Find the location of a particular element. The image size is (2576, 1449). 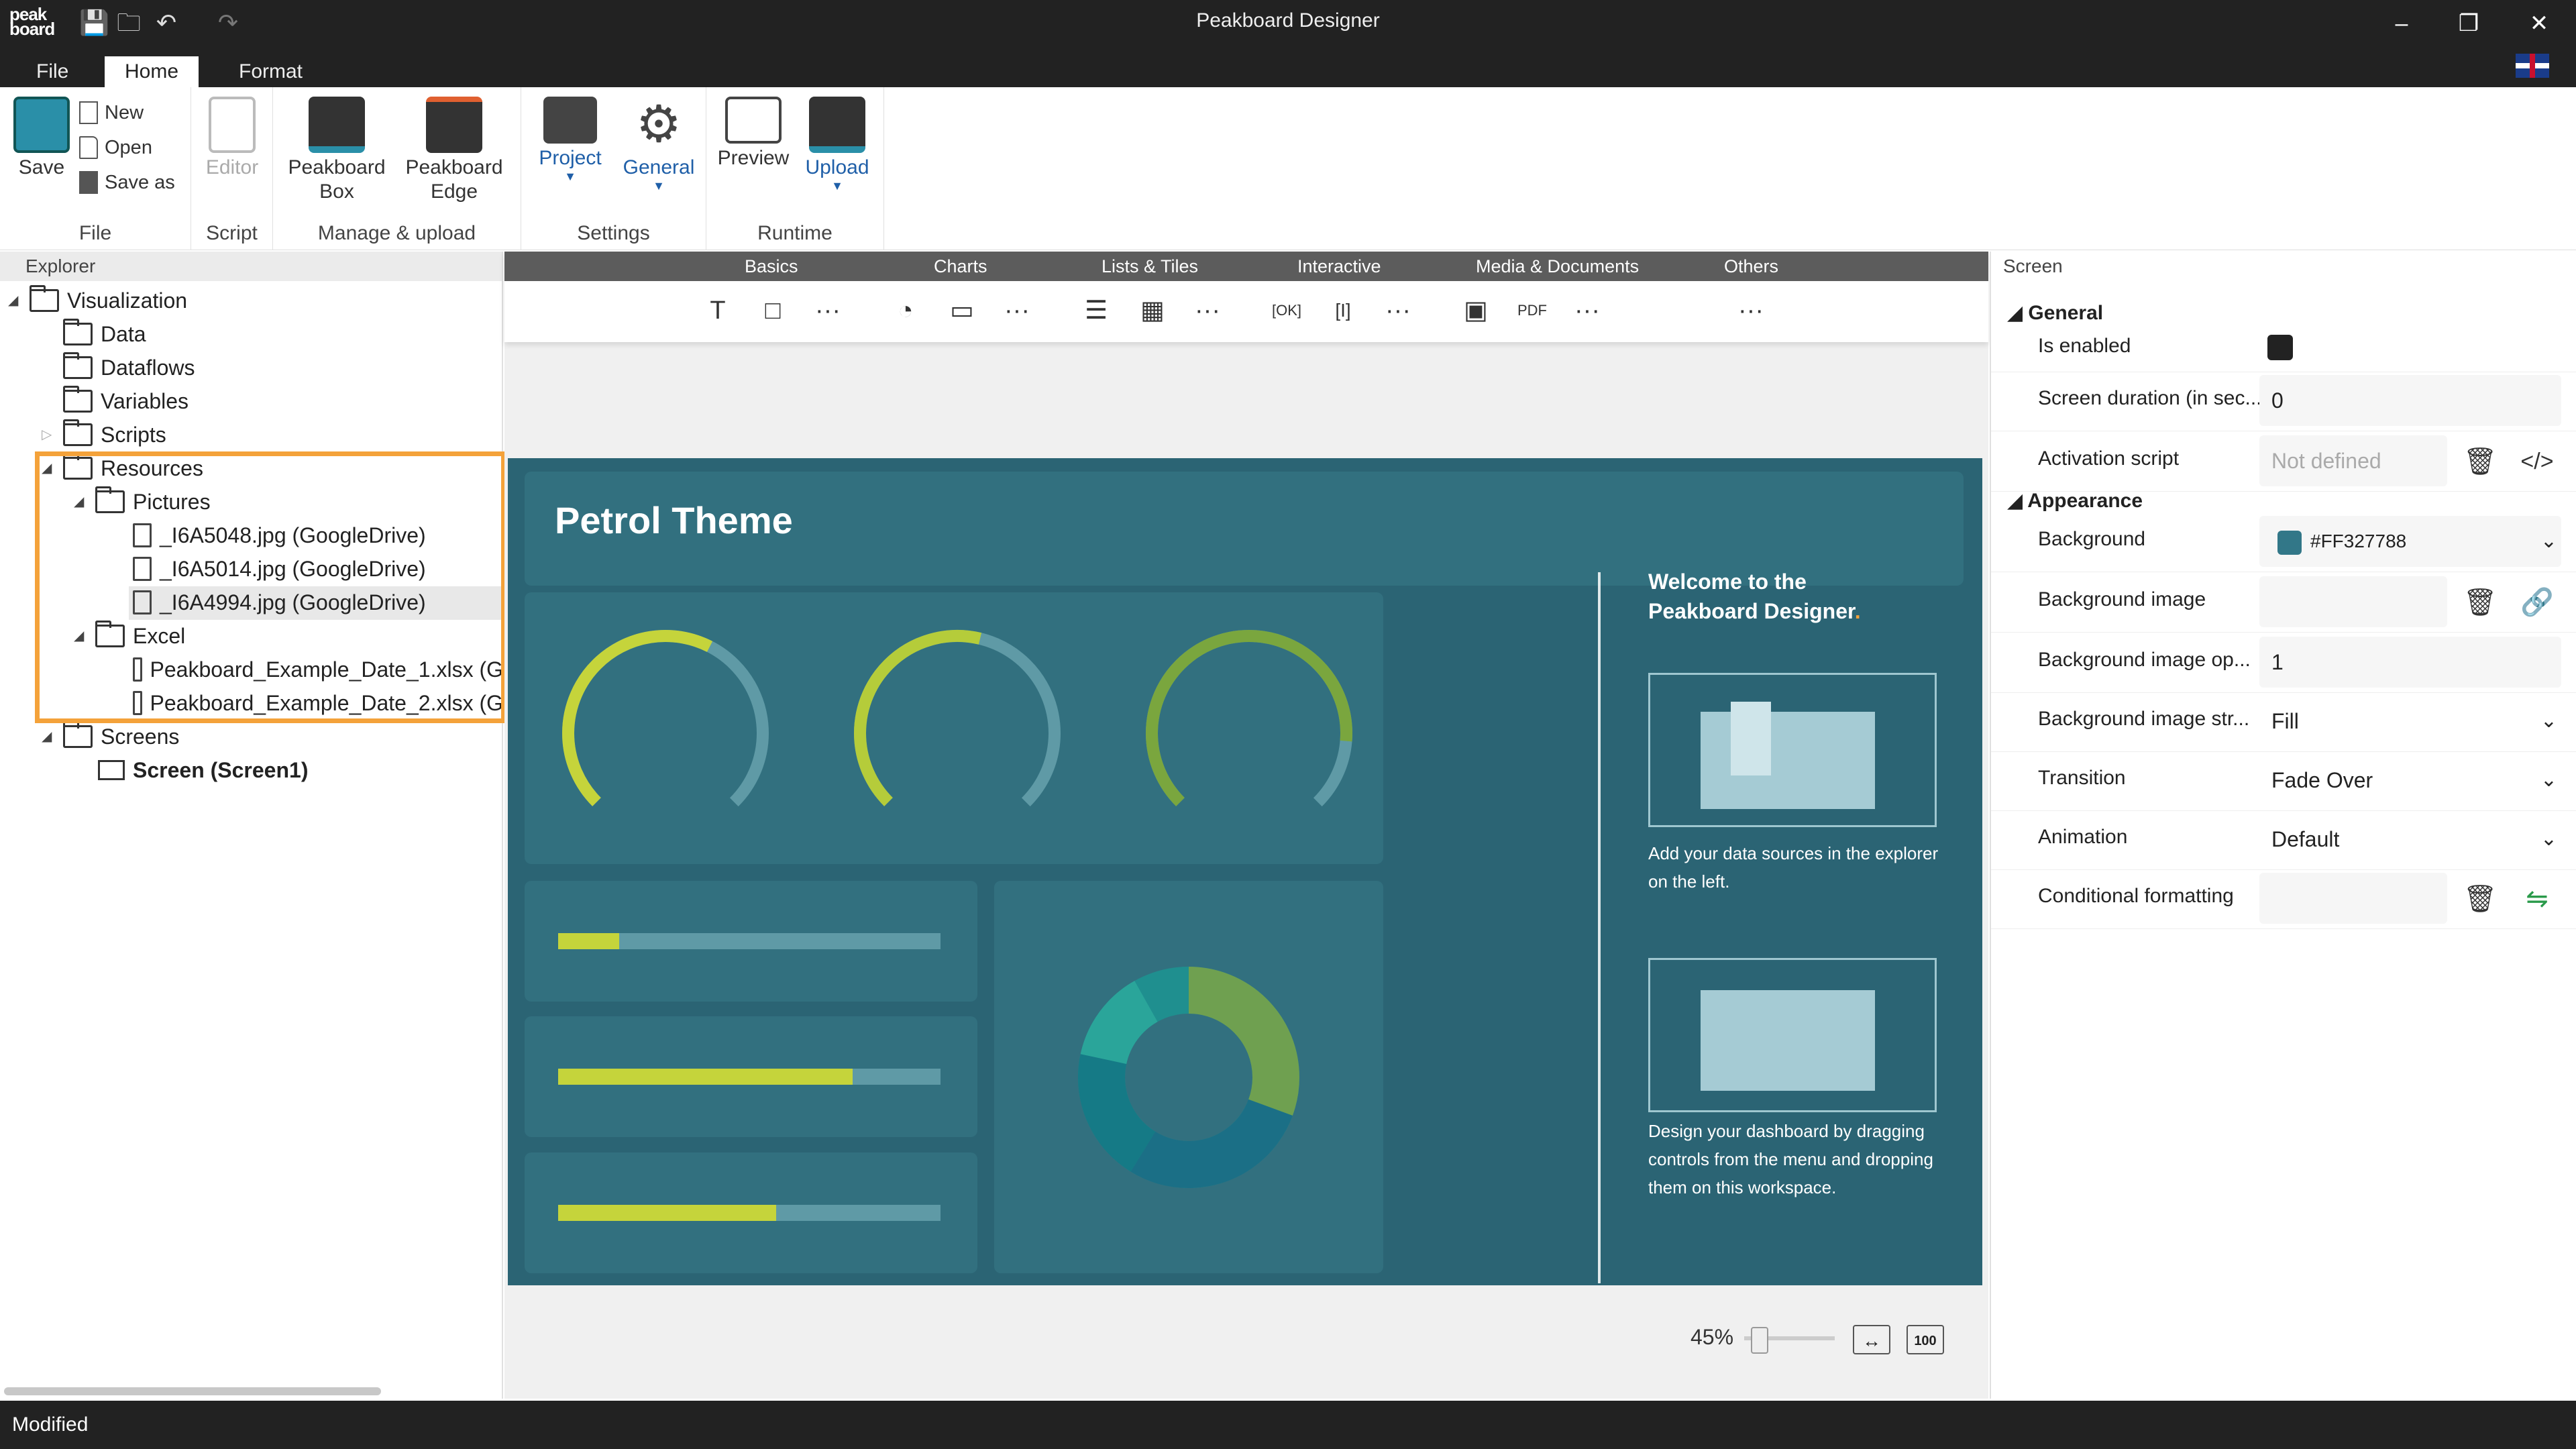

save-button: Save is located at coordinates (41, 138).